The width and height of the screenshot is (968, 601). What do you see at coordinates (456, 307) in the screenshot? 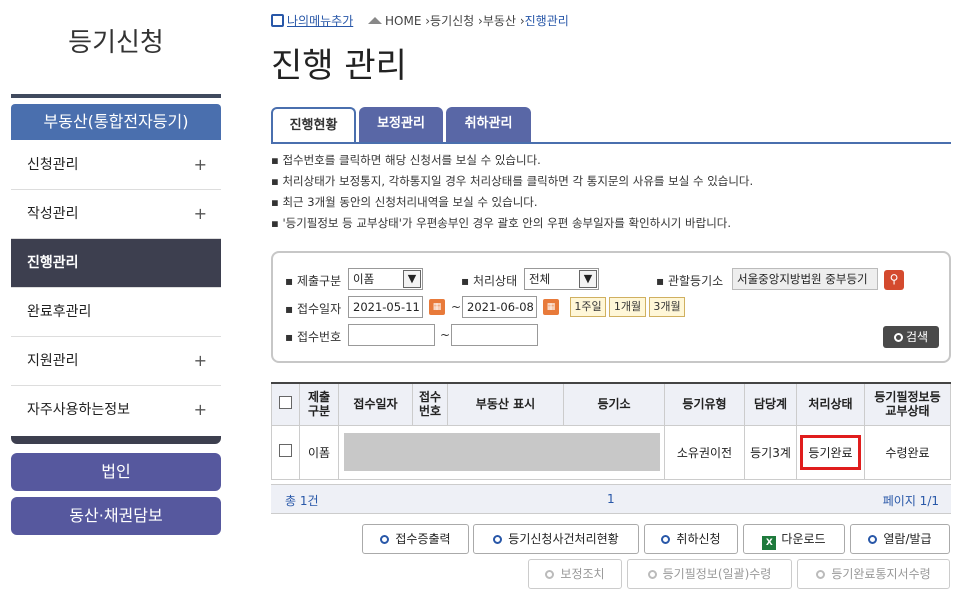
I see `date-range-tilde: ~` at bounding box center [456, 307].